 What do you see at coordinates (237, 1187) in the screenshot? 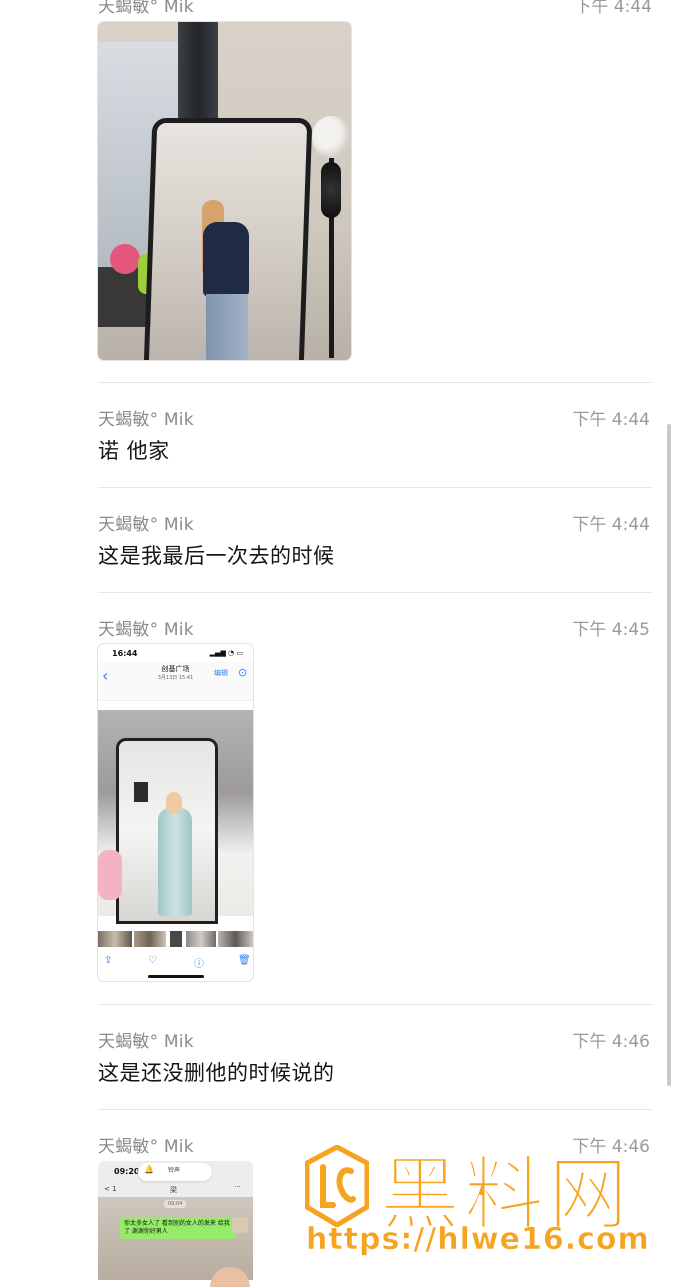
I see `more-icon: ···` at bounding box center [237, 1187].